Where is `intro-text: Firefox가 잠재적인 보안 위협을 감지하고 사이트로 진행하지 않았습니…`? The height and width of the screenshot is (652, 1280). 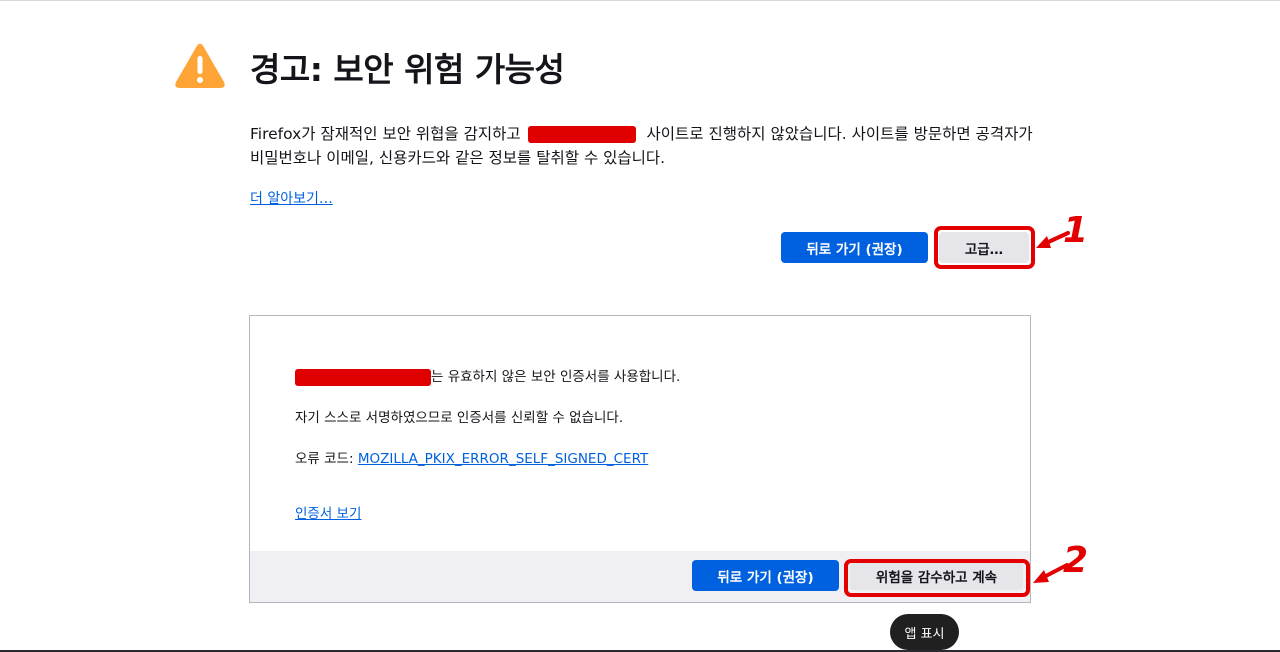
intro-text: Firefox가 잠재적인 보안 위협을 감지하고 사이트로 진행하지 않았습니… is located at coordinates (650, 146).